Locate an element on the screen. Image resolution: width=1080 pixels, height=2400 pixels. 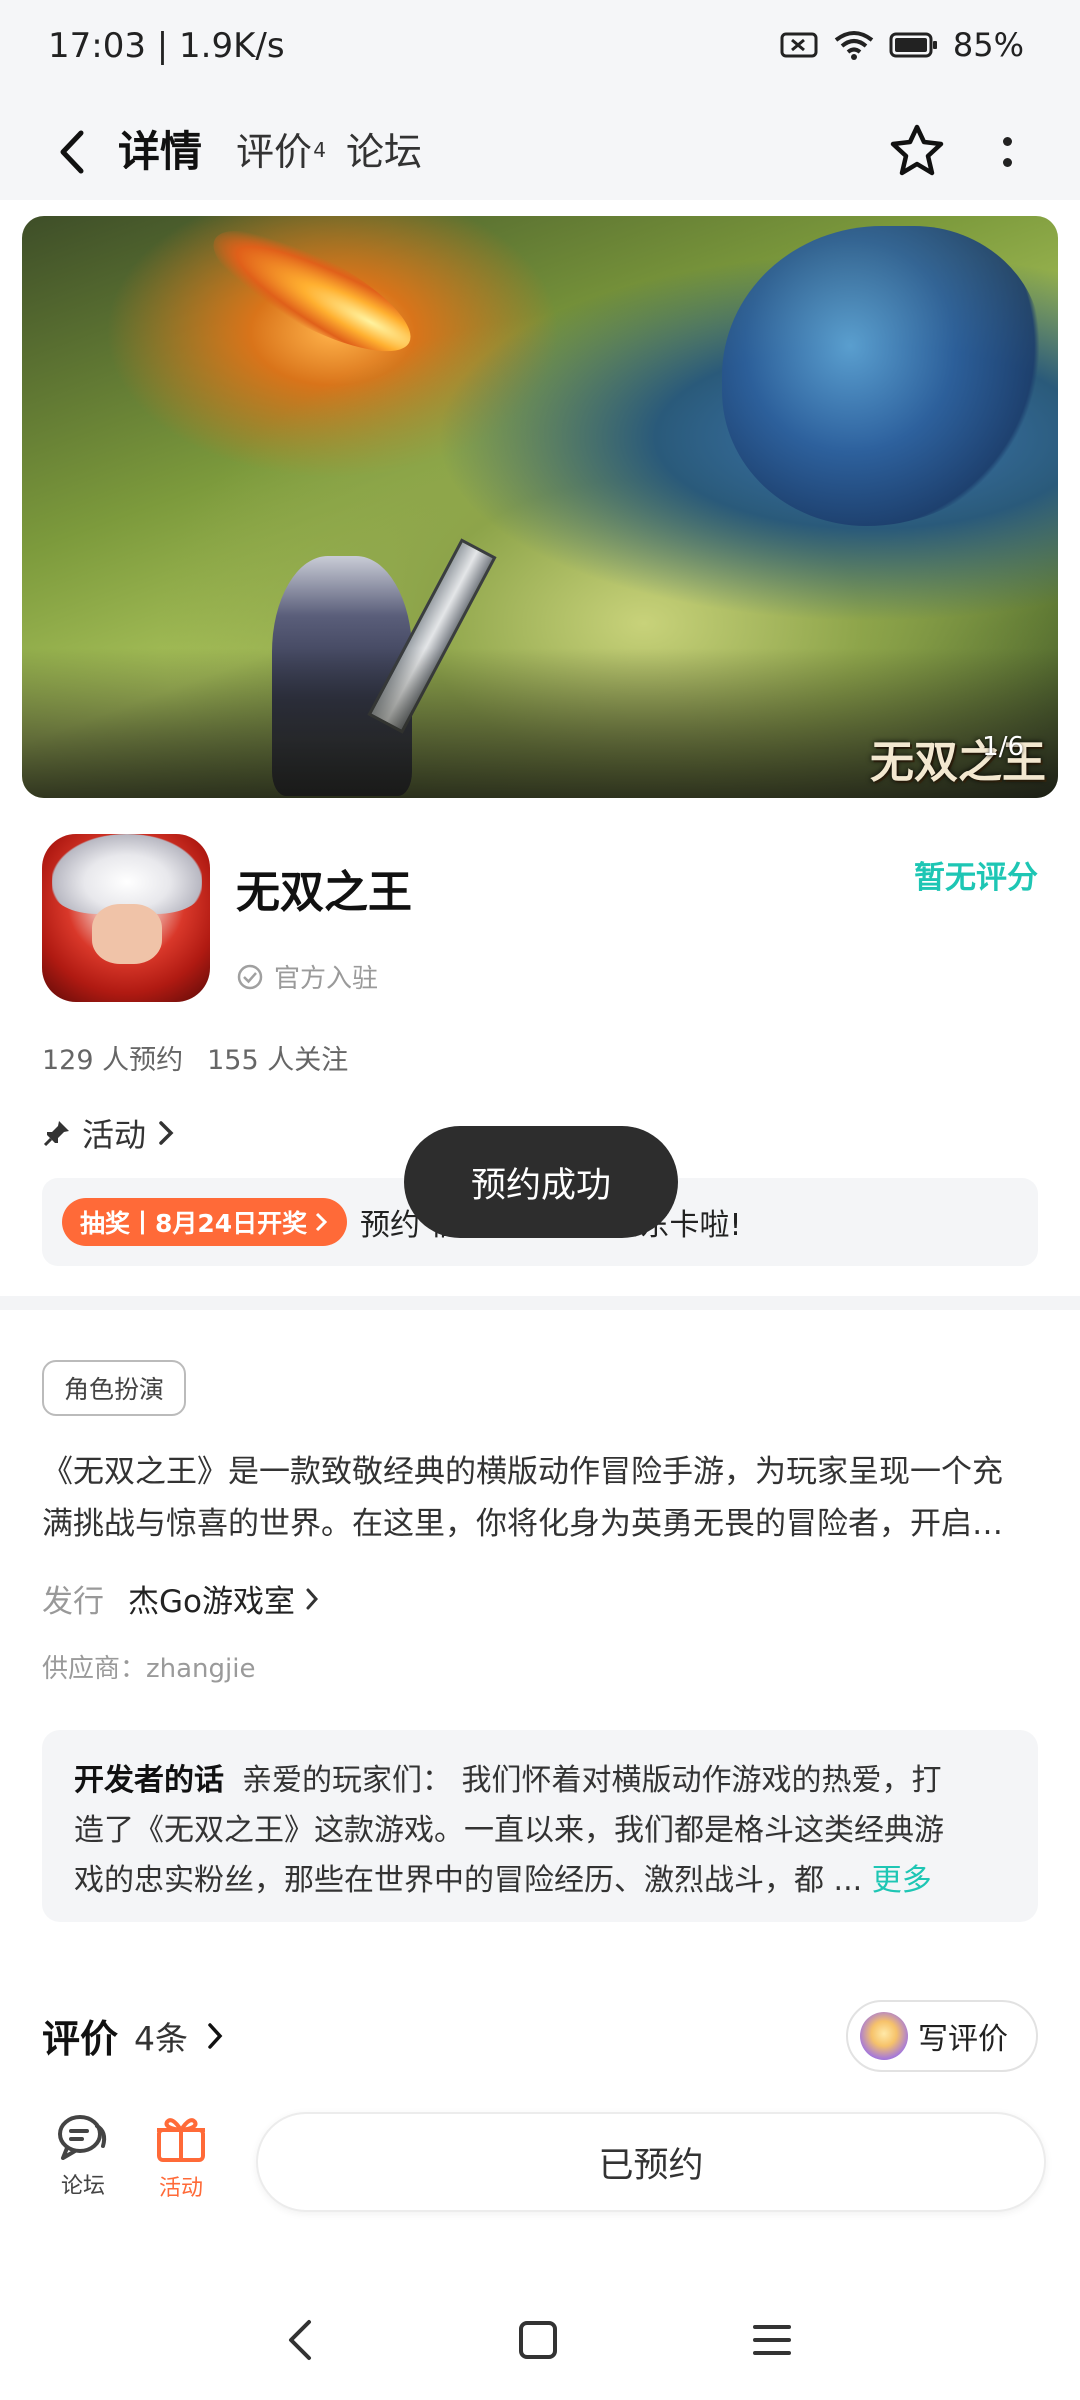
more-options-button is located at coordinates (1007, 152).